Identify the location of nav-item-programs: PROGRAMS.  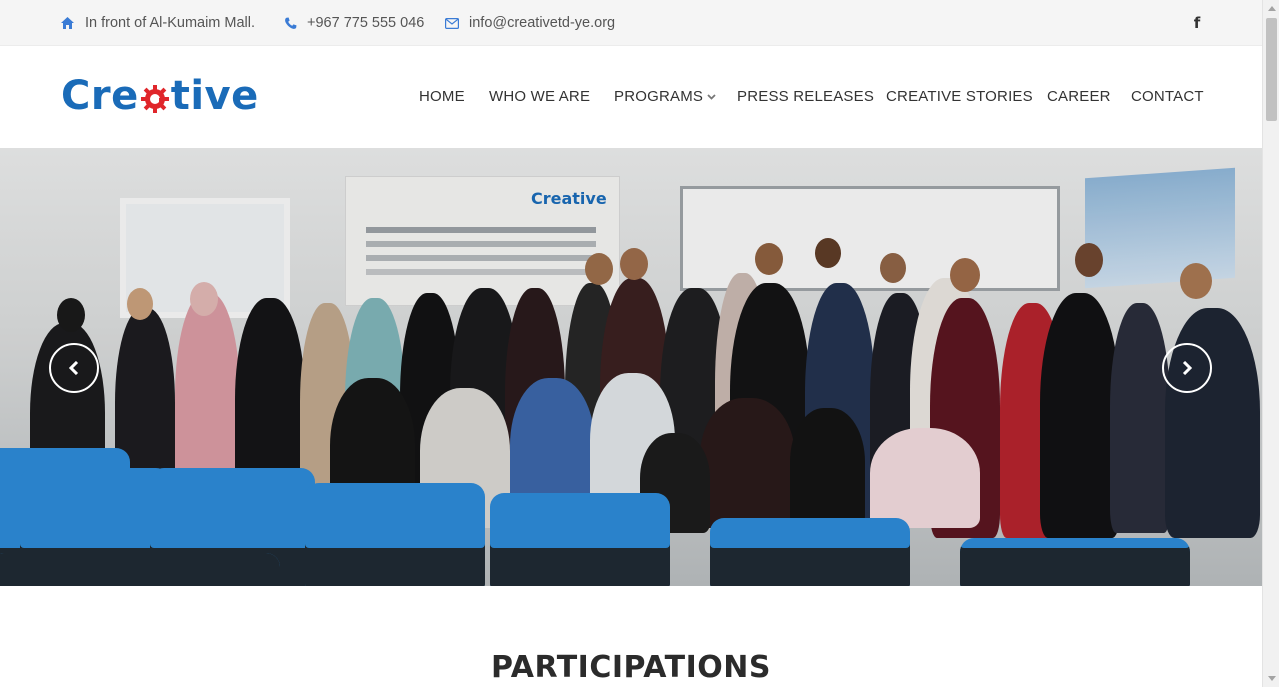
(665, 96).